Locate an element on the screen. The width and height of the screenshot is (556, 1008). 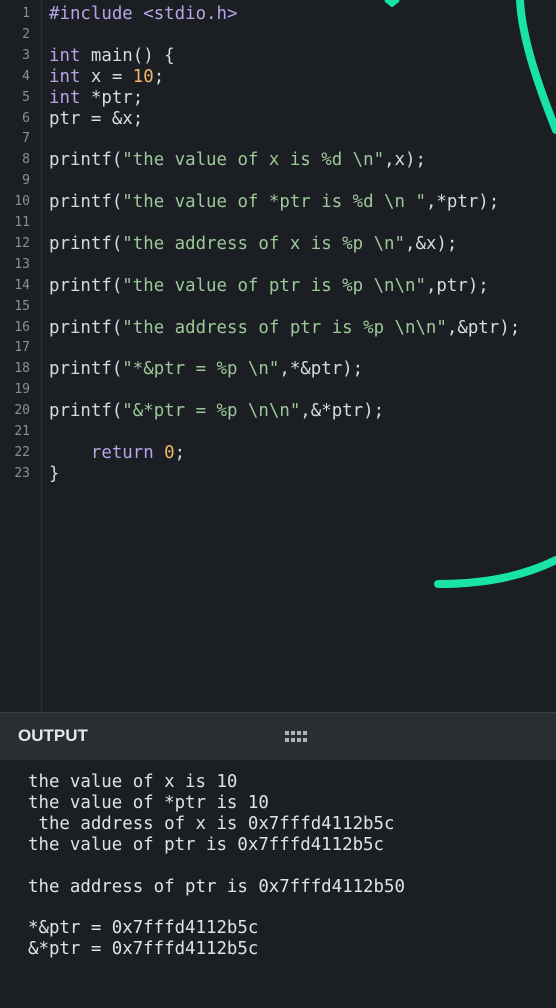
code-token: "&*ptr = %p \n\n" is located at coordinates (211, 411).